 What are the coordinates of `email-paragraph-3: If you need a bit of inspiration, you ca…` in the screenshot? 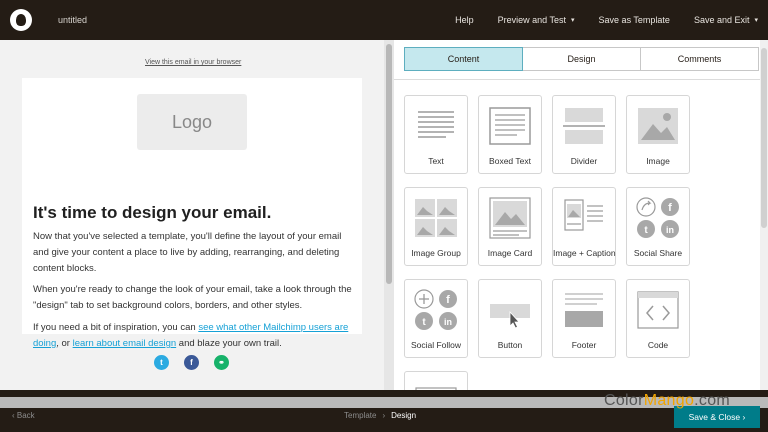 It's located at (193, 336).